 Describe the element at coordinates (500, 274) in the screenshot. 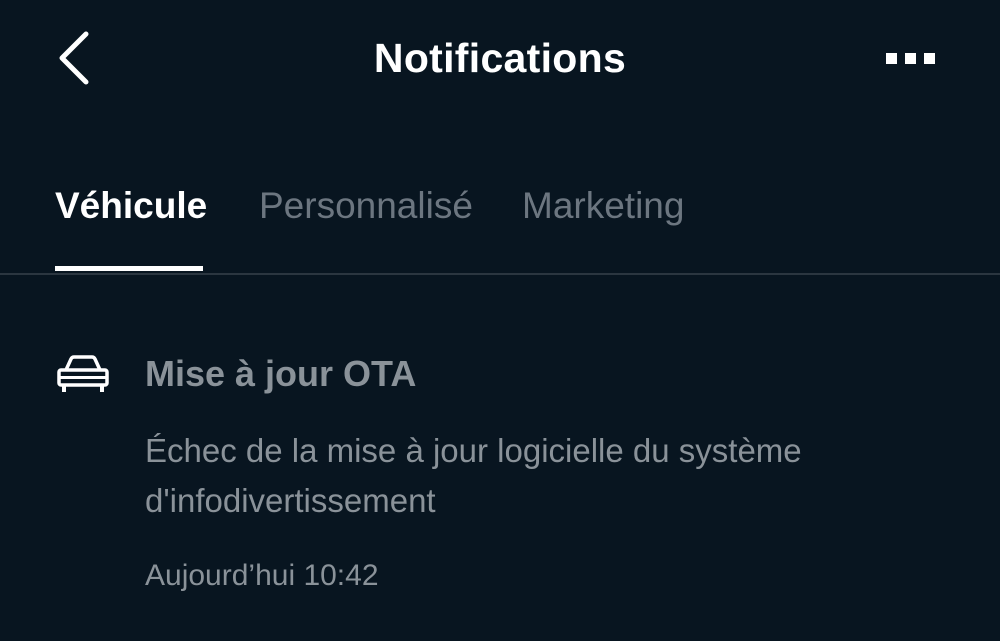

I see `divider` at that location.